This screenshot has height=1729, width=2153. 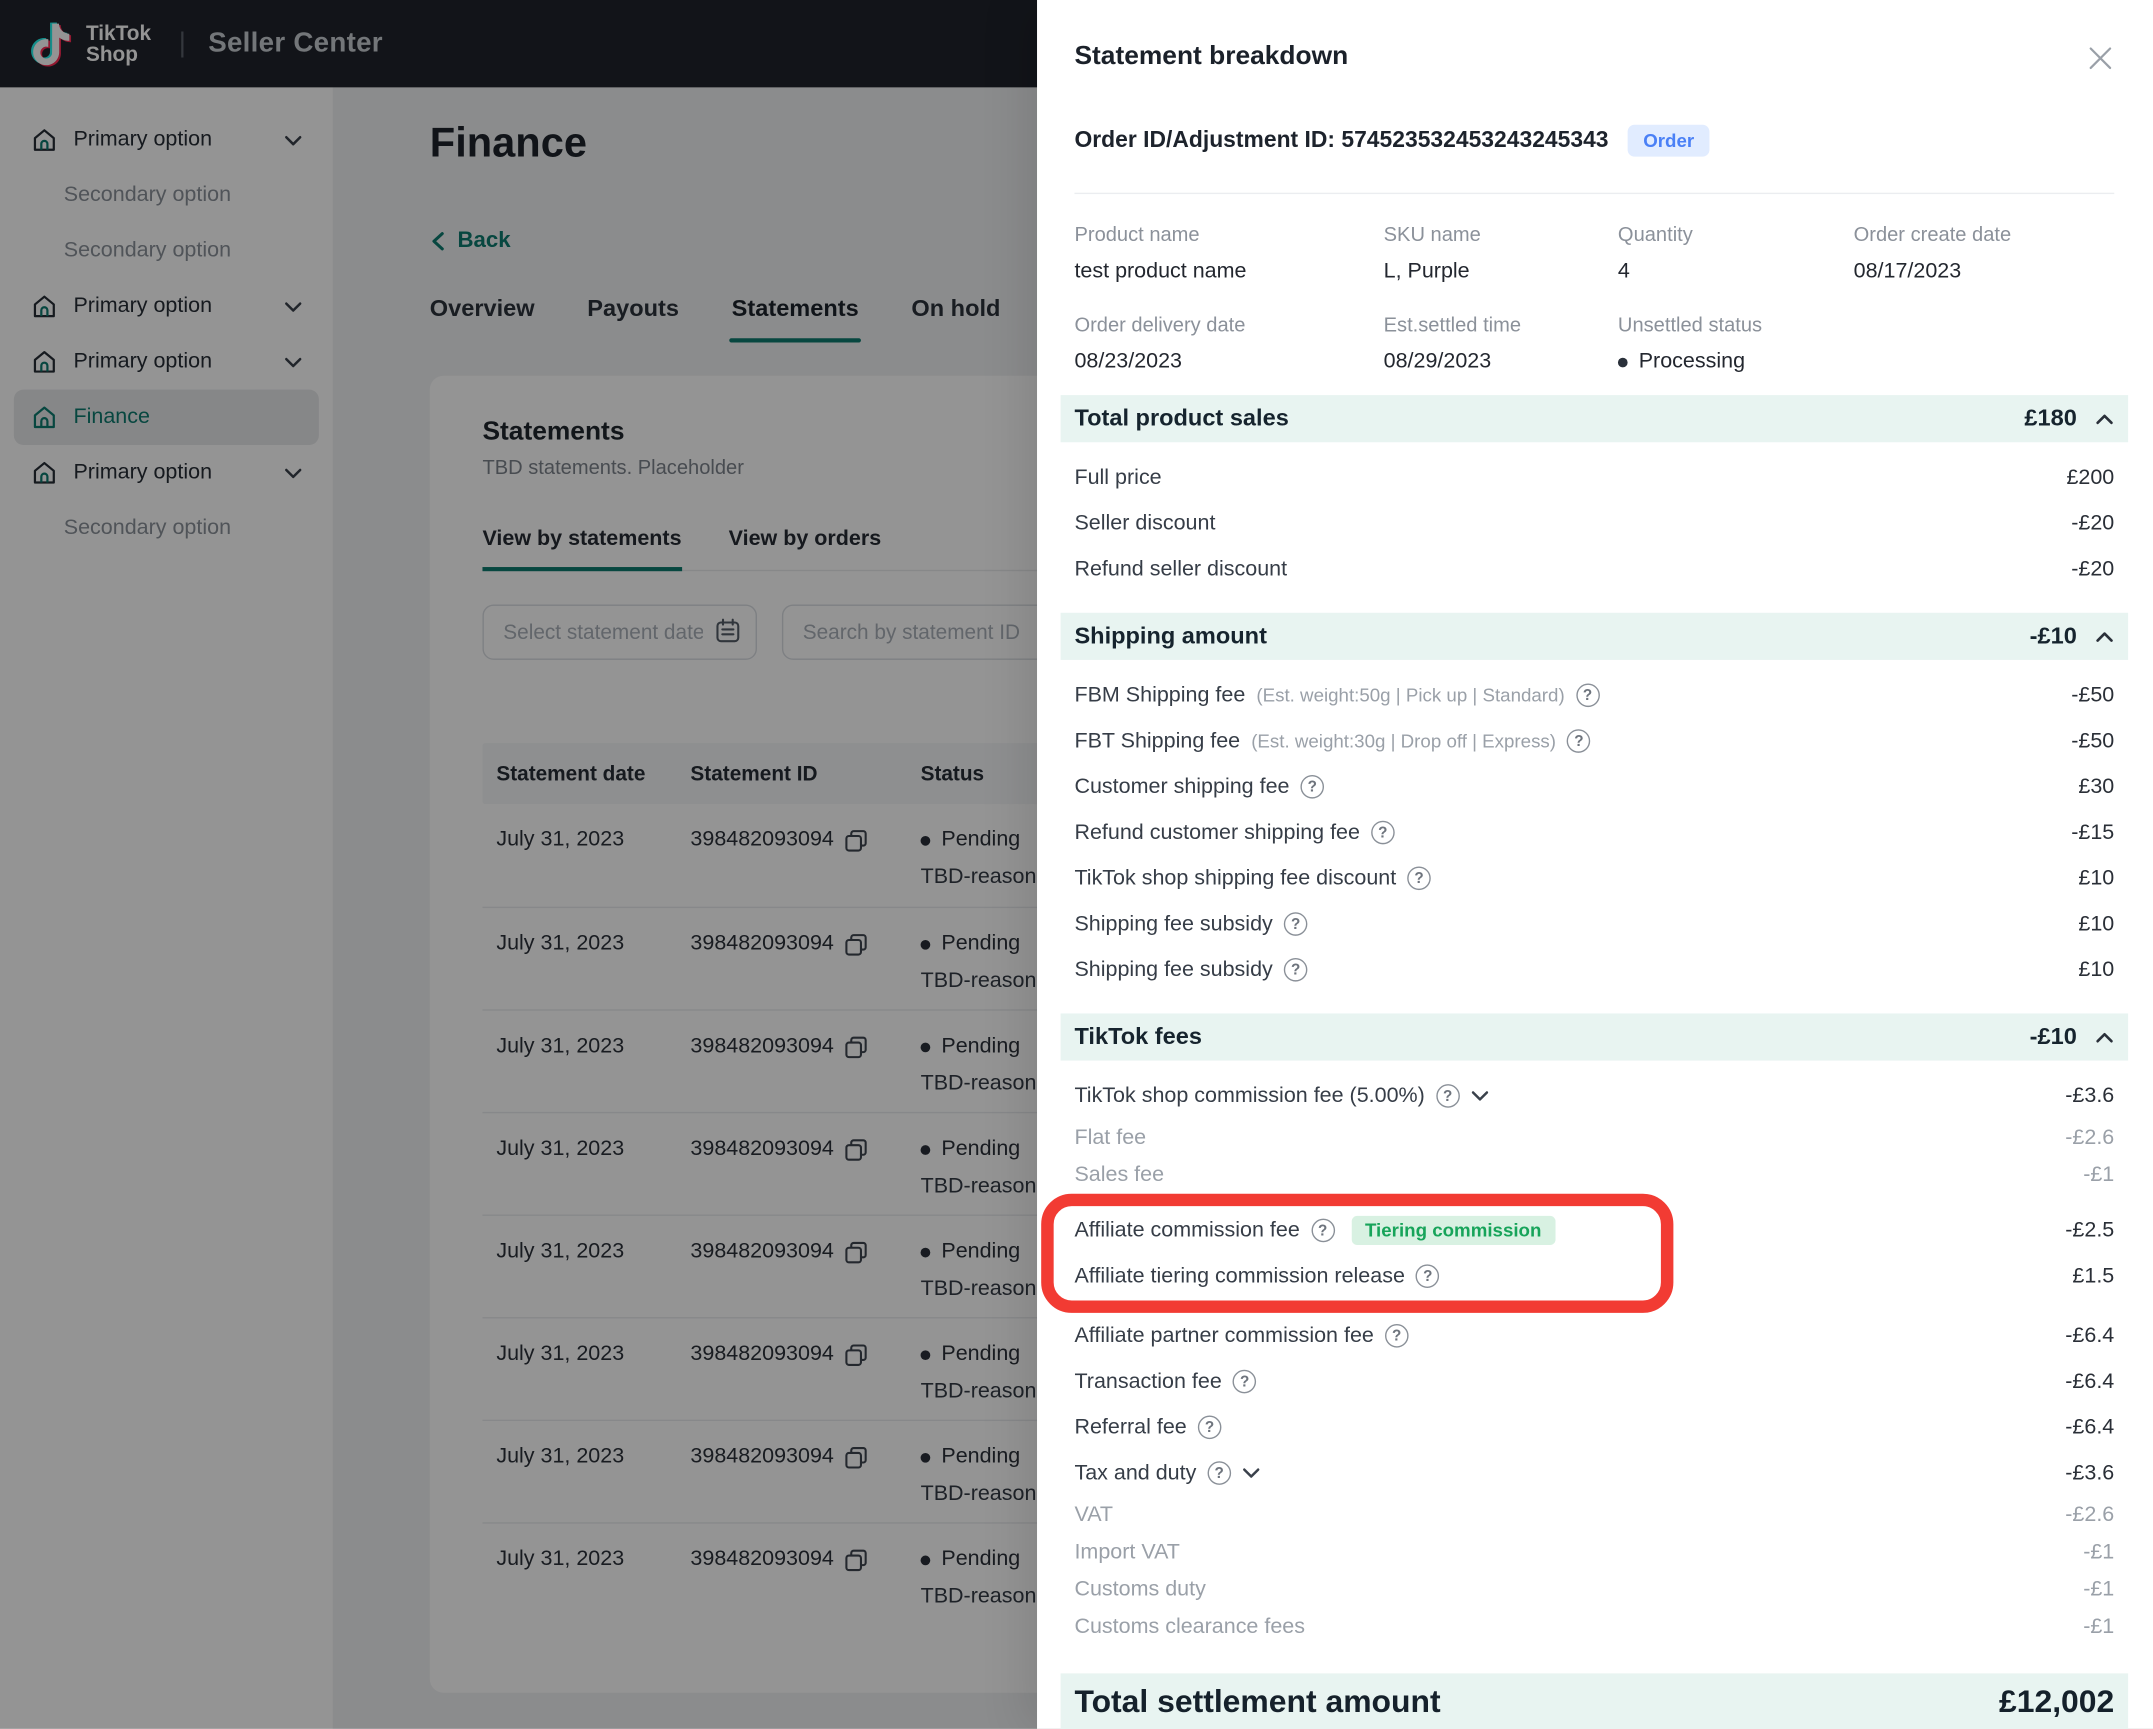 I want to click on fee-row-tiktok-shop-shipping-fee-discount: TikTok shop shipping fee discount? £10, so click(x=1594, y=878).